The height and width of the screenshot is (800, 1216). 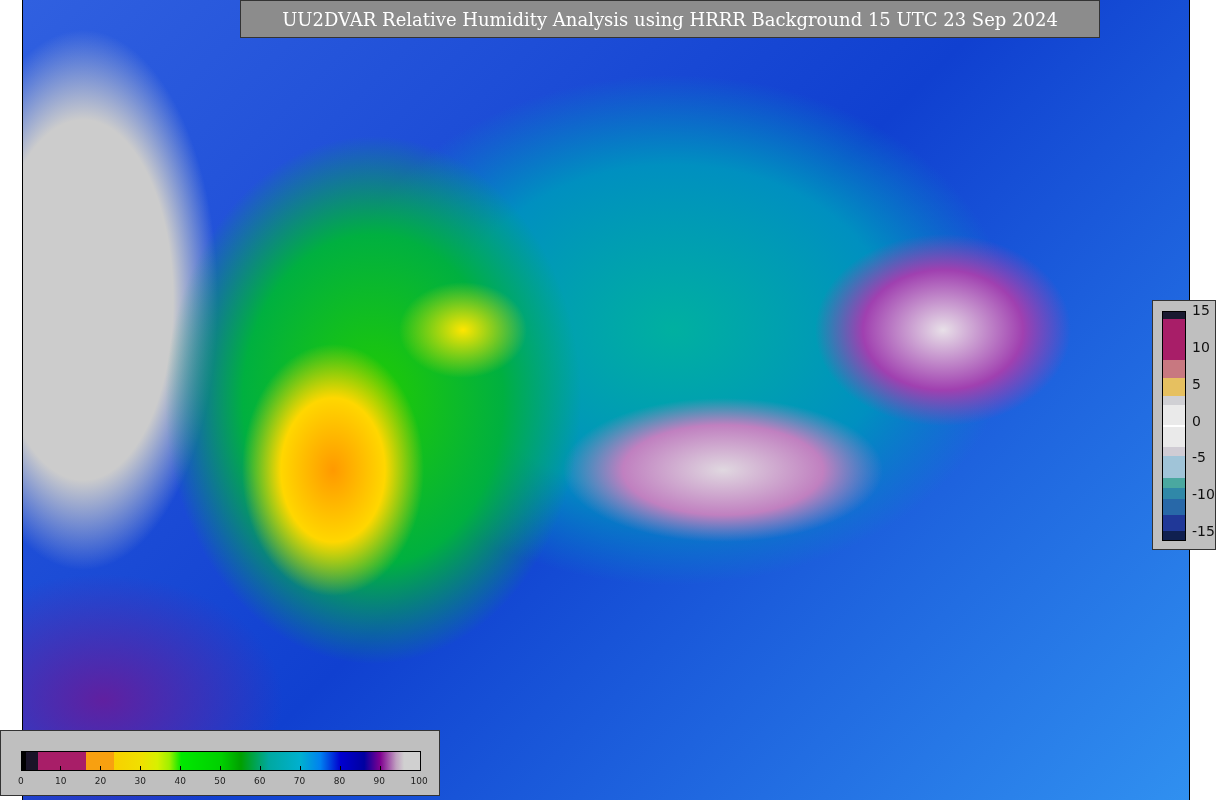 What do you see at coordinates (1201, 311) in the screenshot?
I see `tick-label: 15` at bounding box center [1201, 311].